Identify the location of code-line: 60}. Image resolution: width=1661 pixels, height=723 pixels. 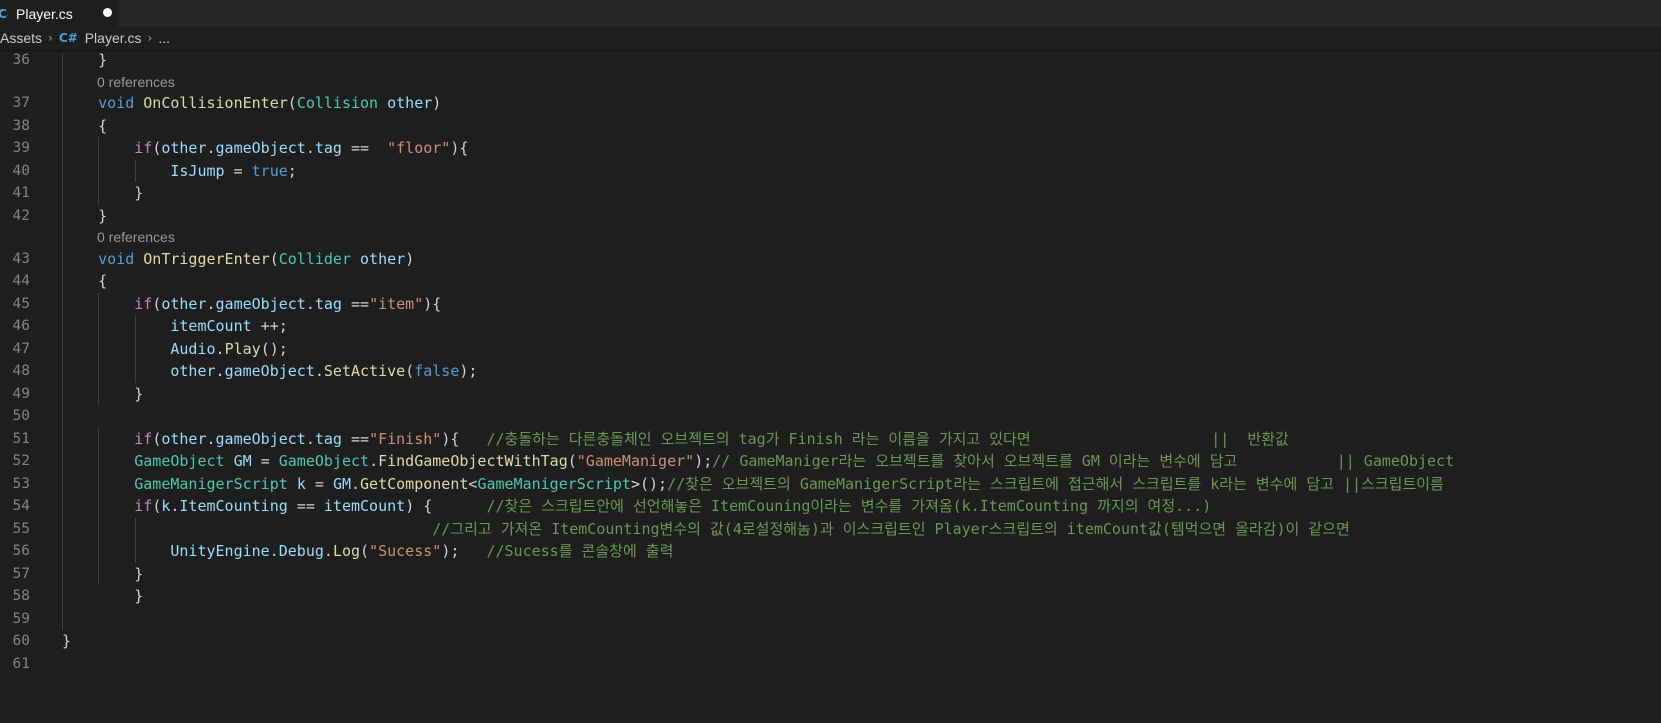
(830, 641).